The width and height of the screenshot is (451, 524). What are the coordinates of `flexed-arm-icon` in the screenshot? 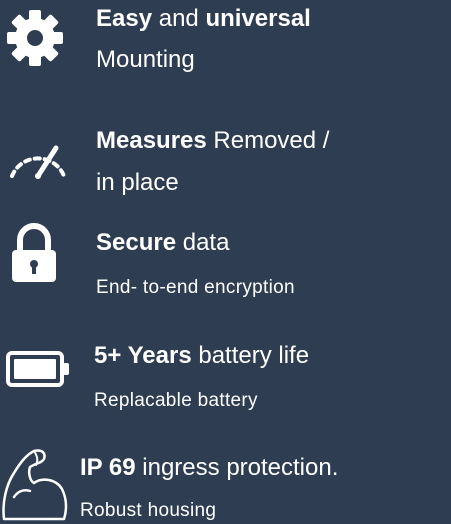 It's located at (35, 485).